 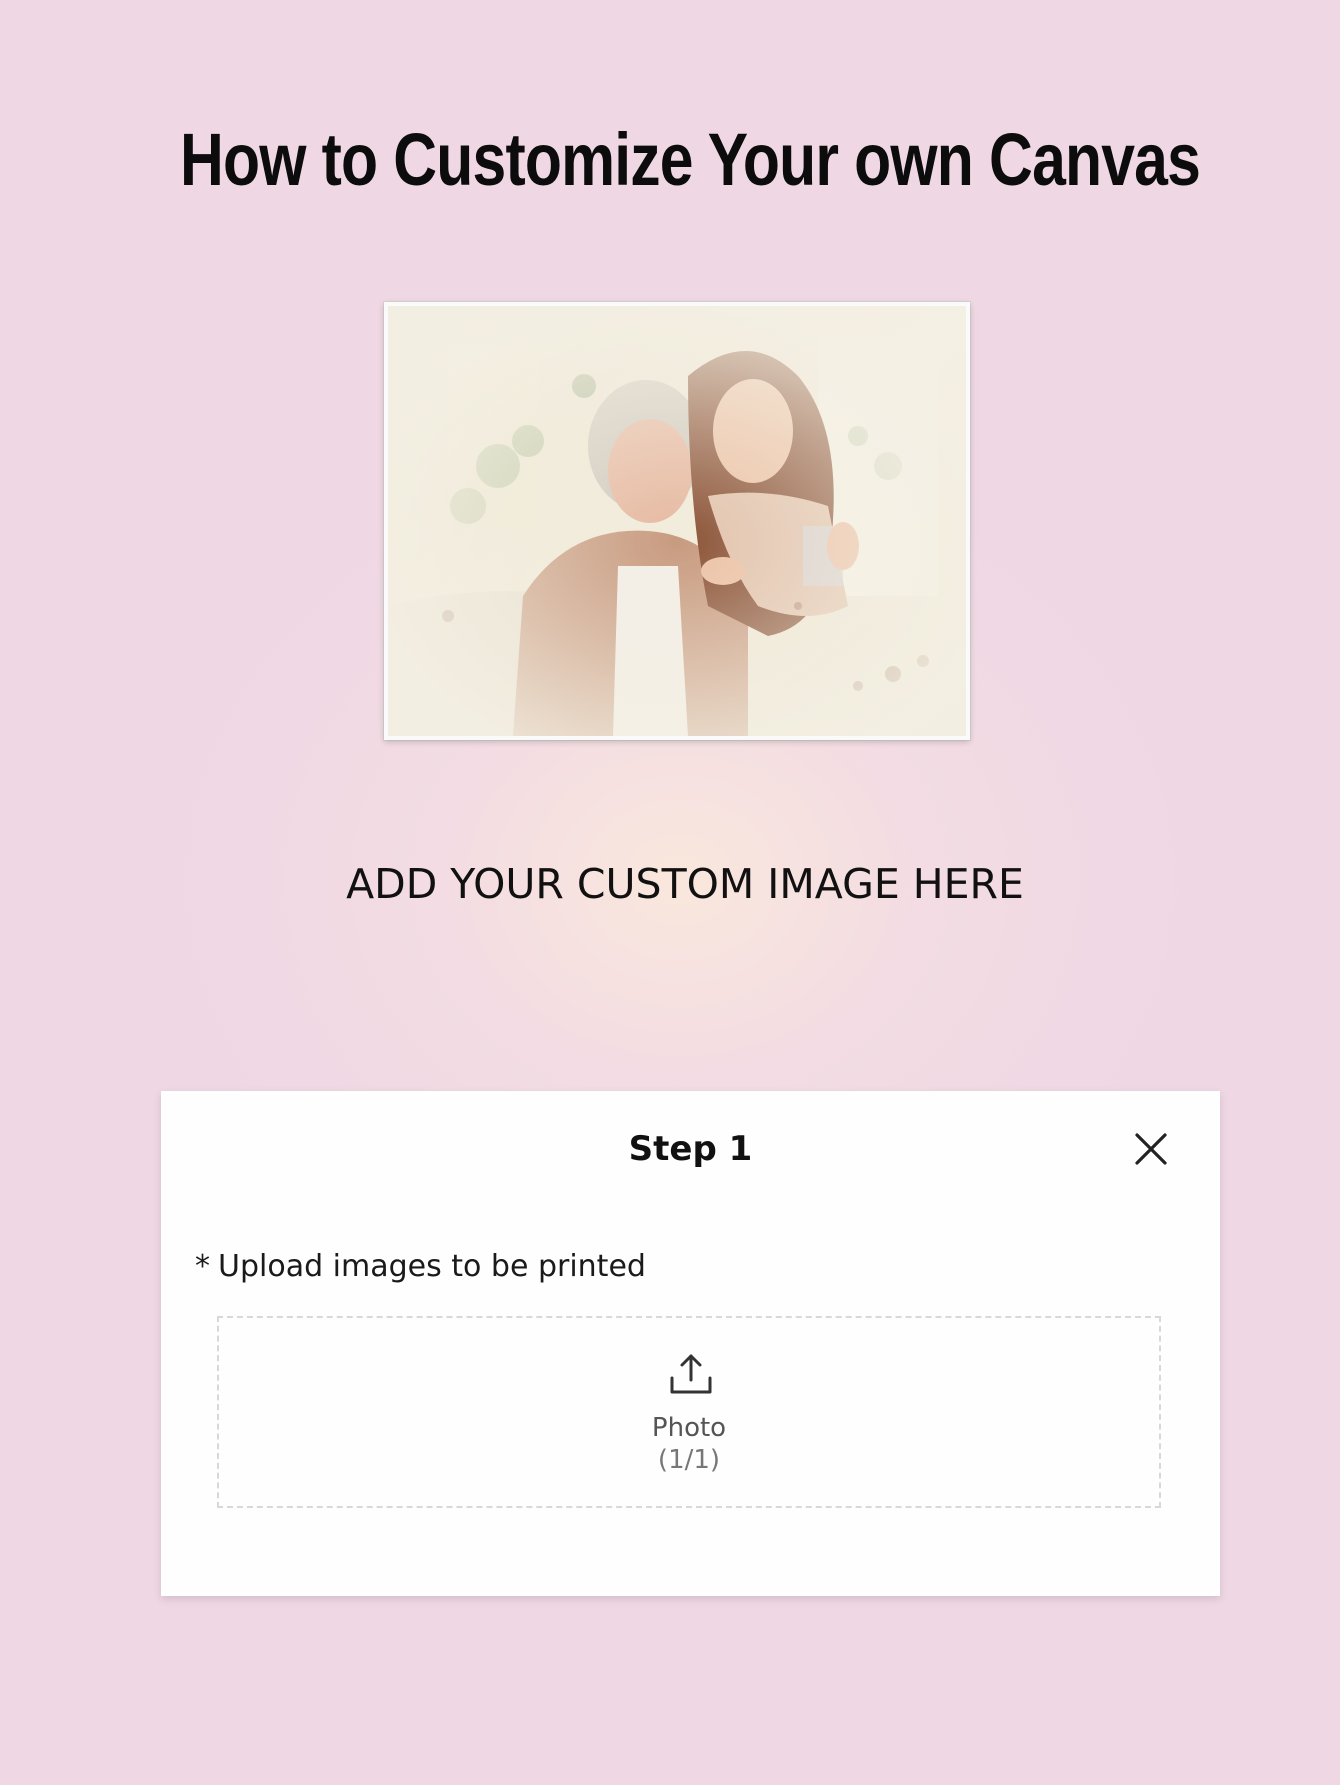 What do you see at coordinates (691, 1374) in the screenshot?
I see `upload-icon` at bounding box center [691, 1374].